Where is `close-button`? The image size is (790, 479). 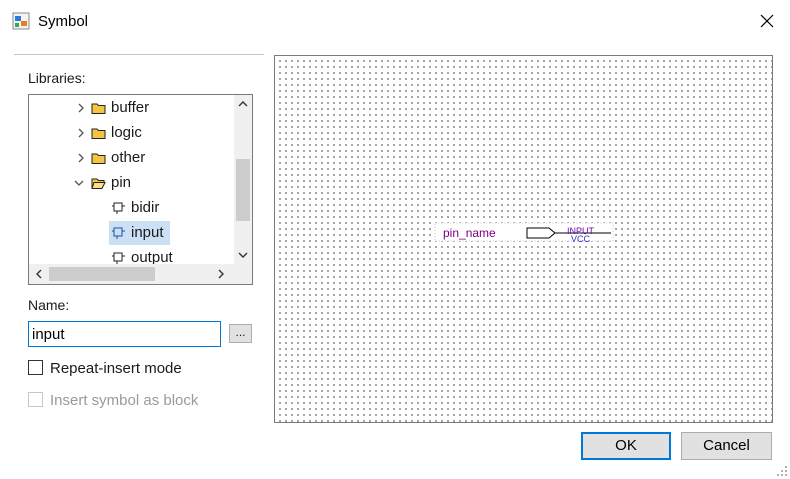
close-button is located at coordinates (767, 21).